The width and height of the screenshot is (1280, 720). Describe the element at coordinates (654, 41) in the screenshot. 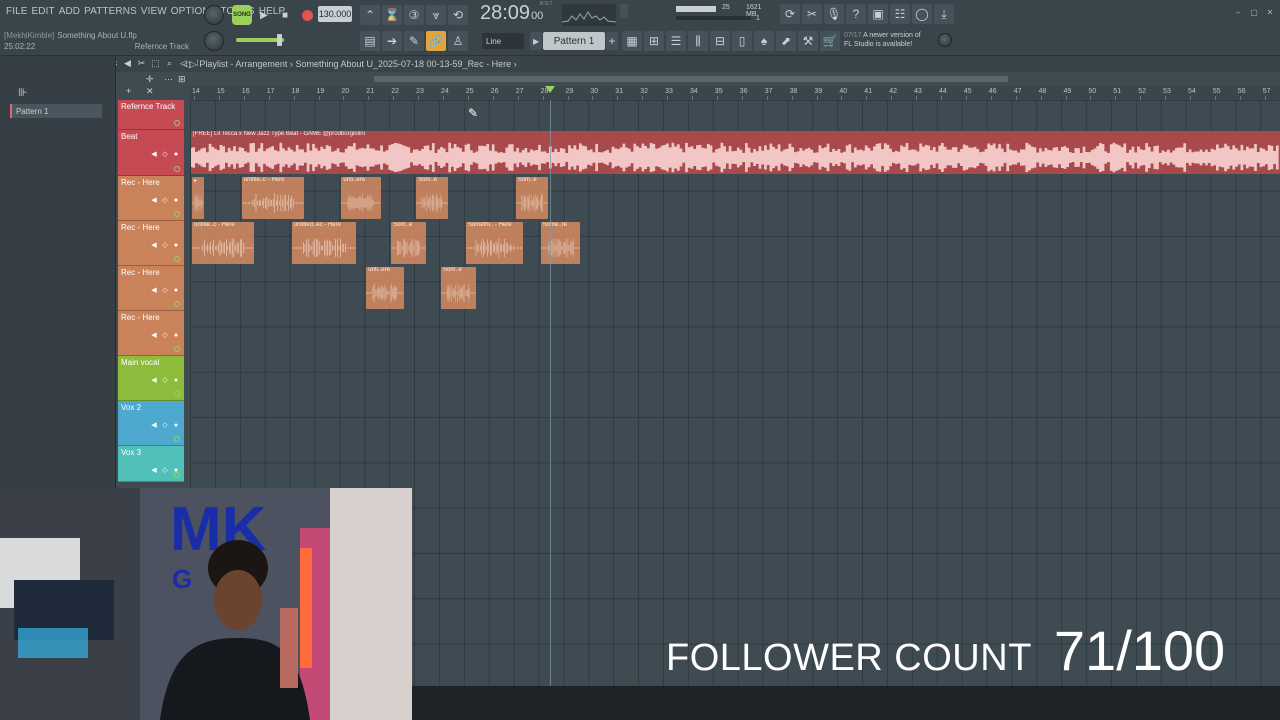

I see `channel-rack-icon: ⊞` at that location.